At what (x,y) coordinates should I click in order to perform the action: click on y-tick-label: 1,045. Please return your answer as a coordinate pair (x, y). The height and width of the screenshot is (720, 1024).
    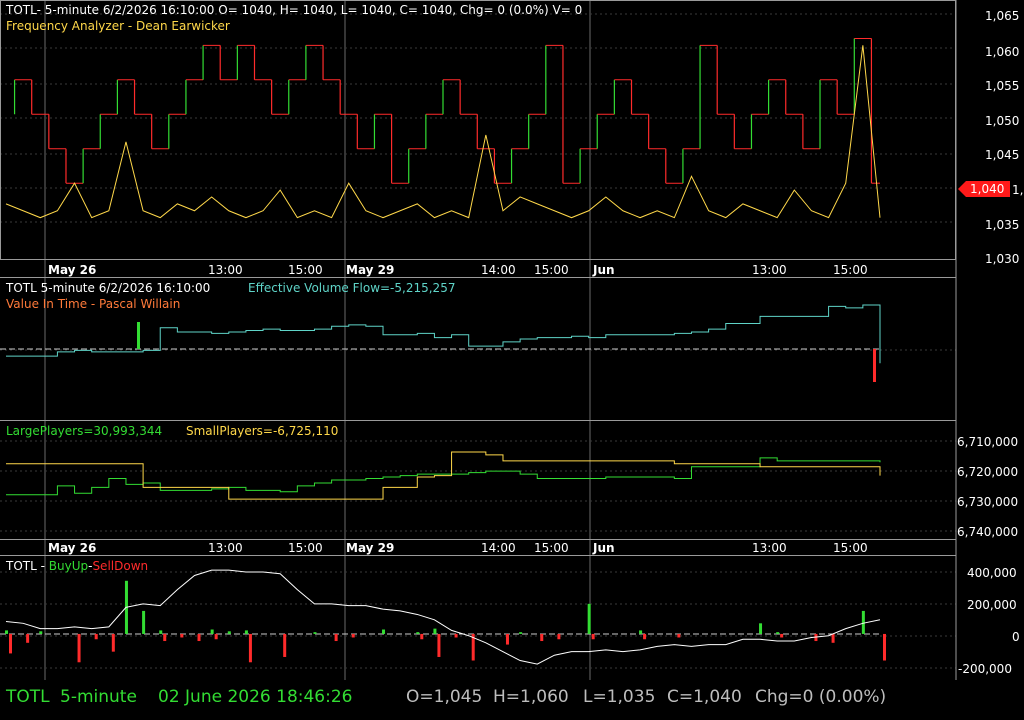
    Looking at the image, I should click on (1002, 155).